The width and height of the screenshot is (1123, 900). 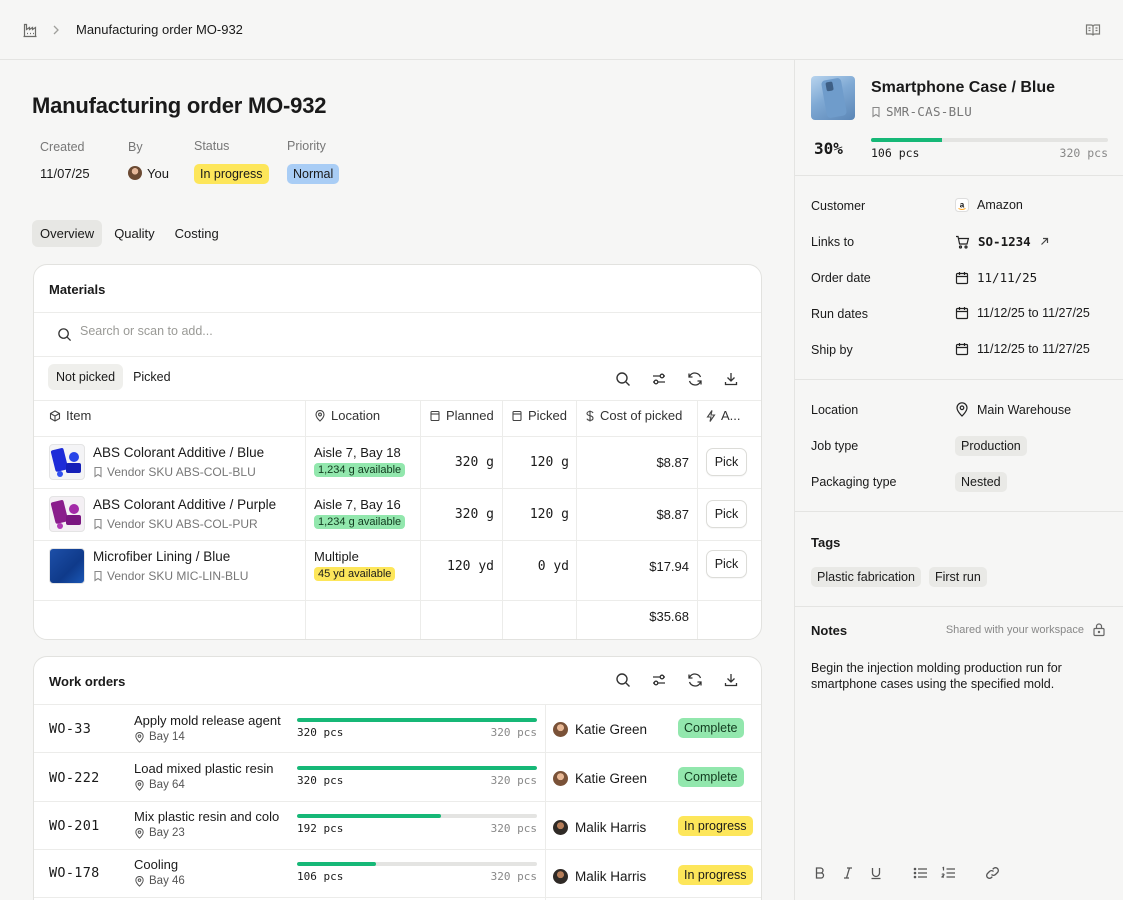 What do you see at coordinates (672, 462) in the screenshot?
I see `cost-value: $8.87` at bounding box center [672, 462].